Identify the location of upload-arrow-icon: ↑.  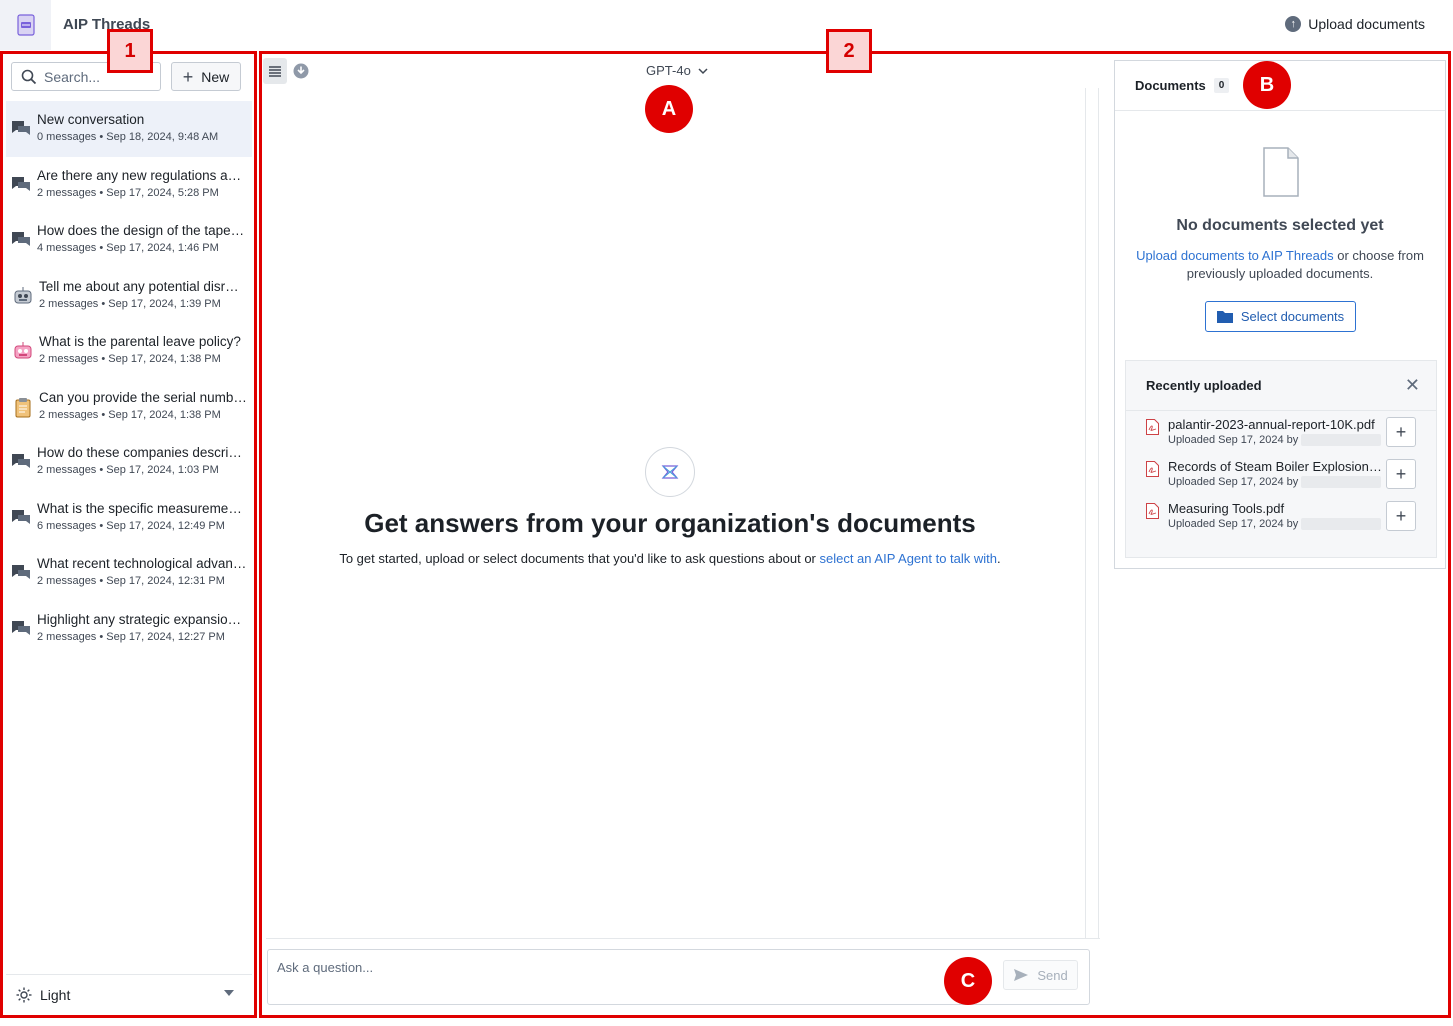
(1293, 24).